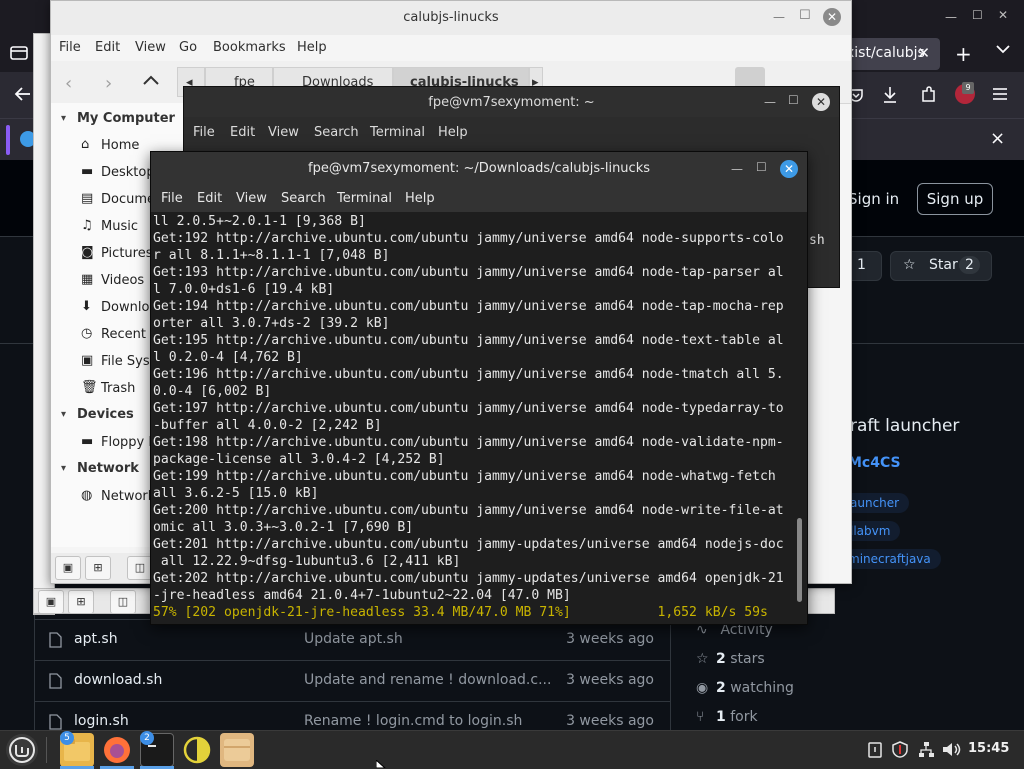 The width and height of the screenshot is (1024, 769). I want to click on fork-stat: ⑂ 1 fork, so click(727, 717).